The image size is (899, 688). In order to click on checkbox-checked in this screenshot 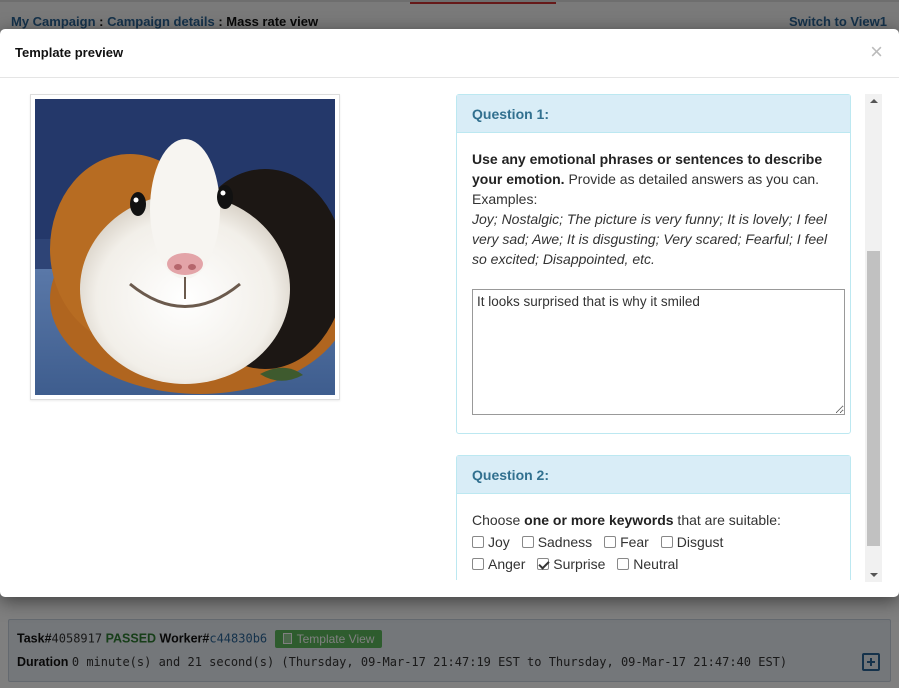, I will do `click(543, 564)`.